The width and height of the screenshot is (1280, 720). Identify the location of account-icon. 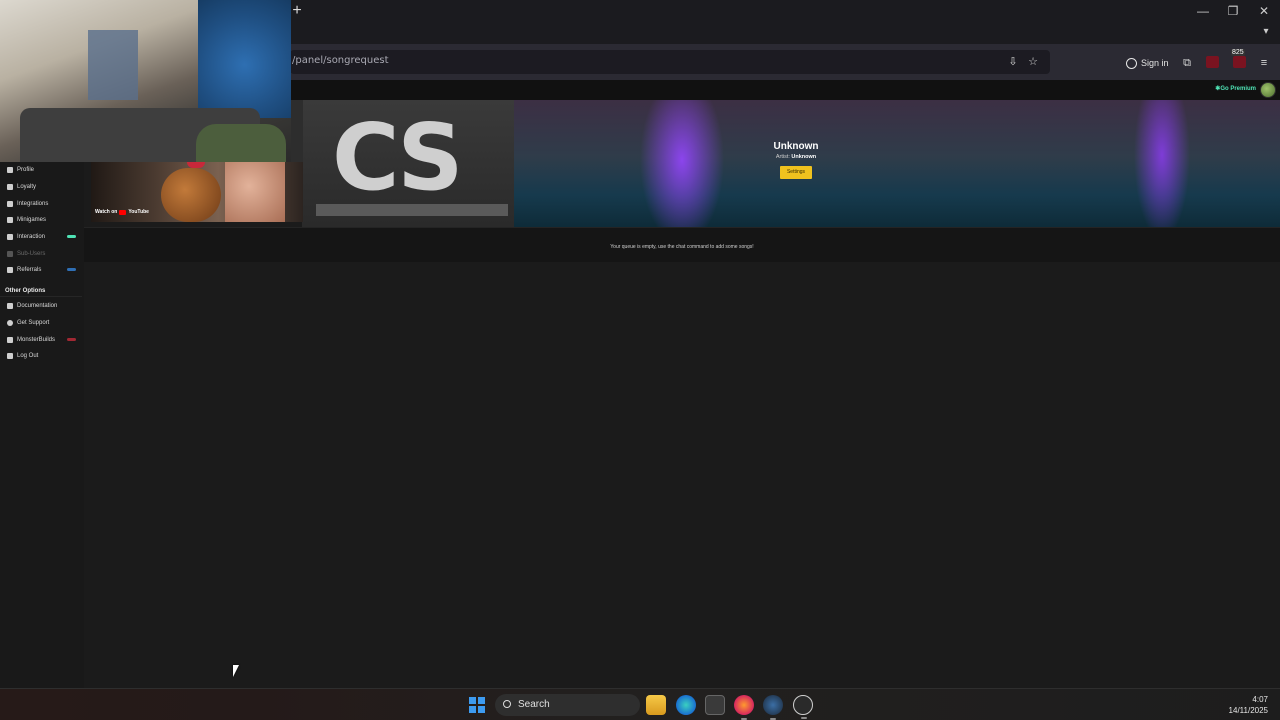
(1131, 63).